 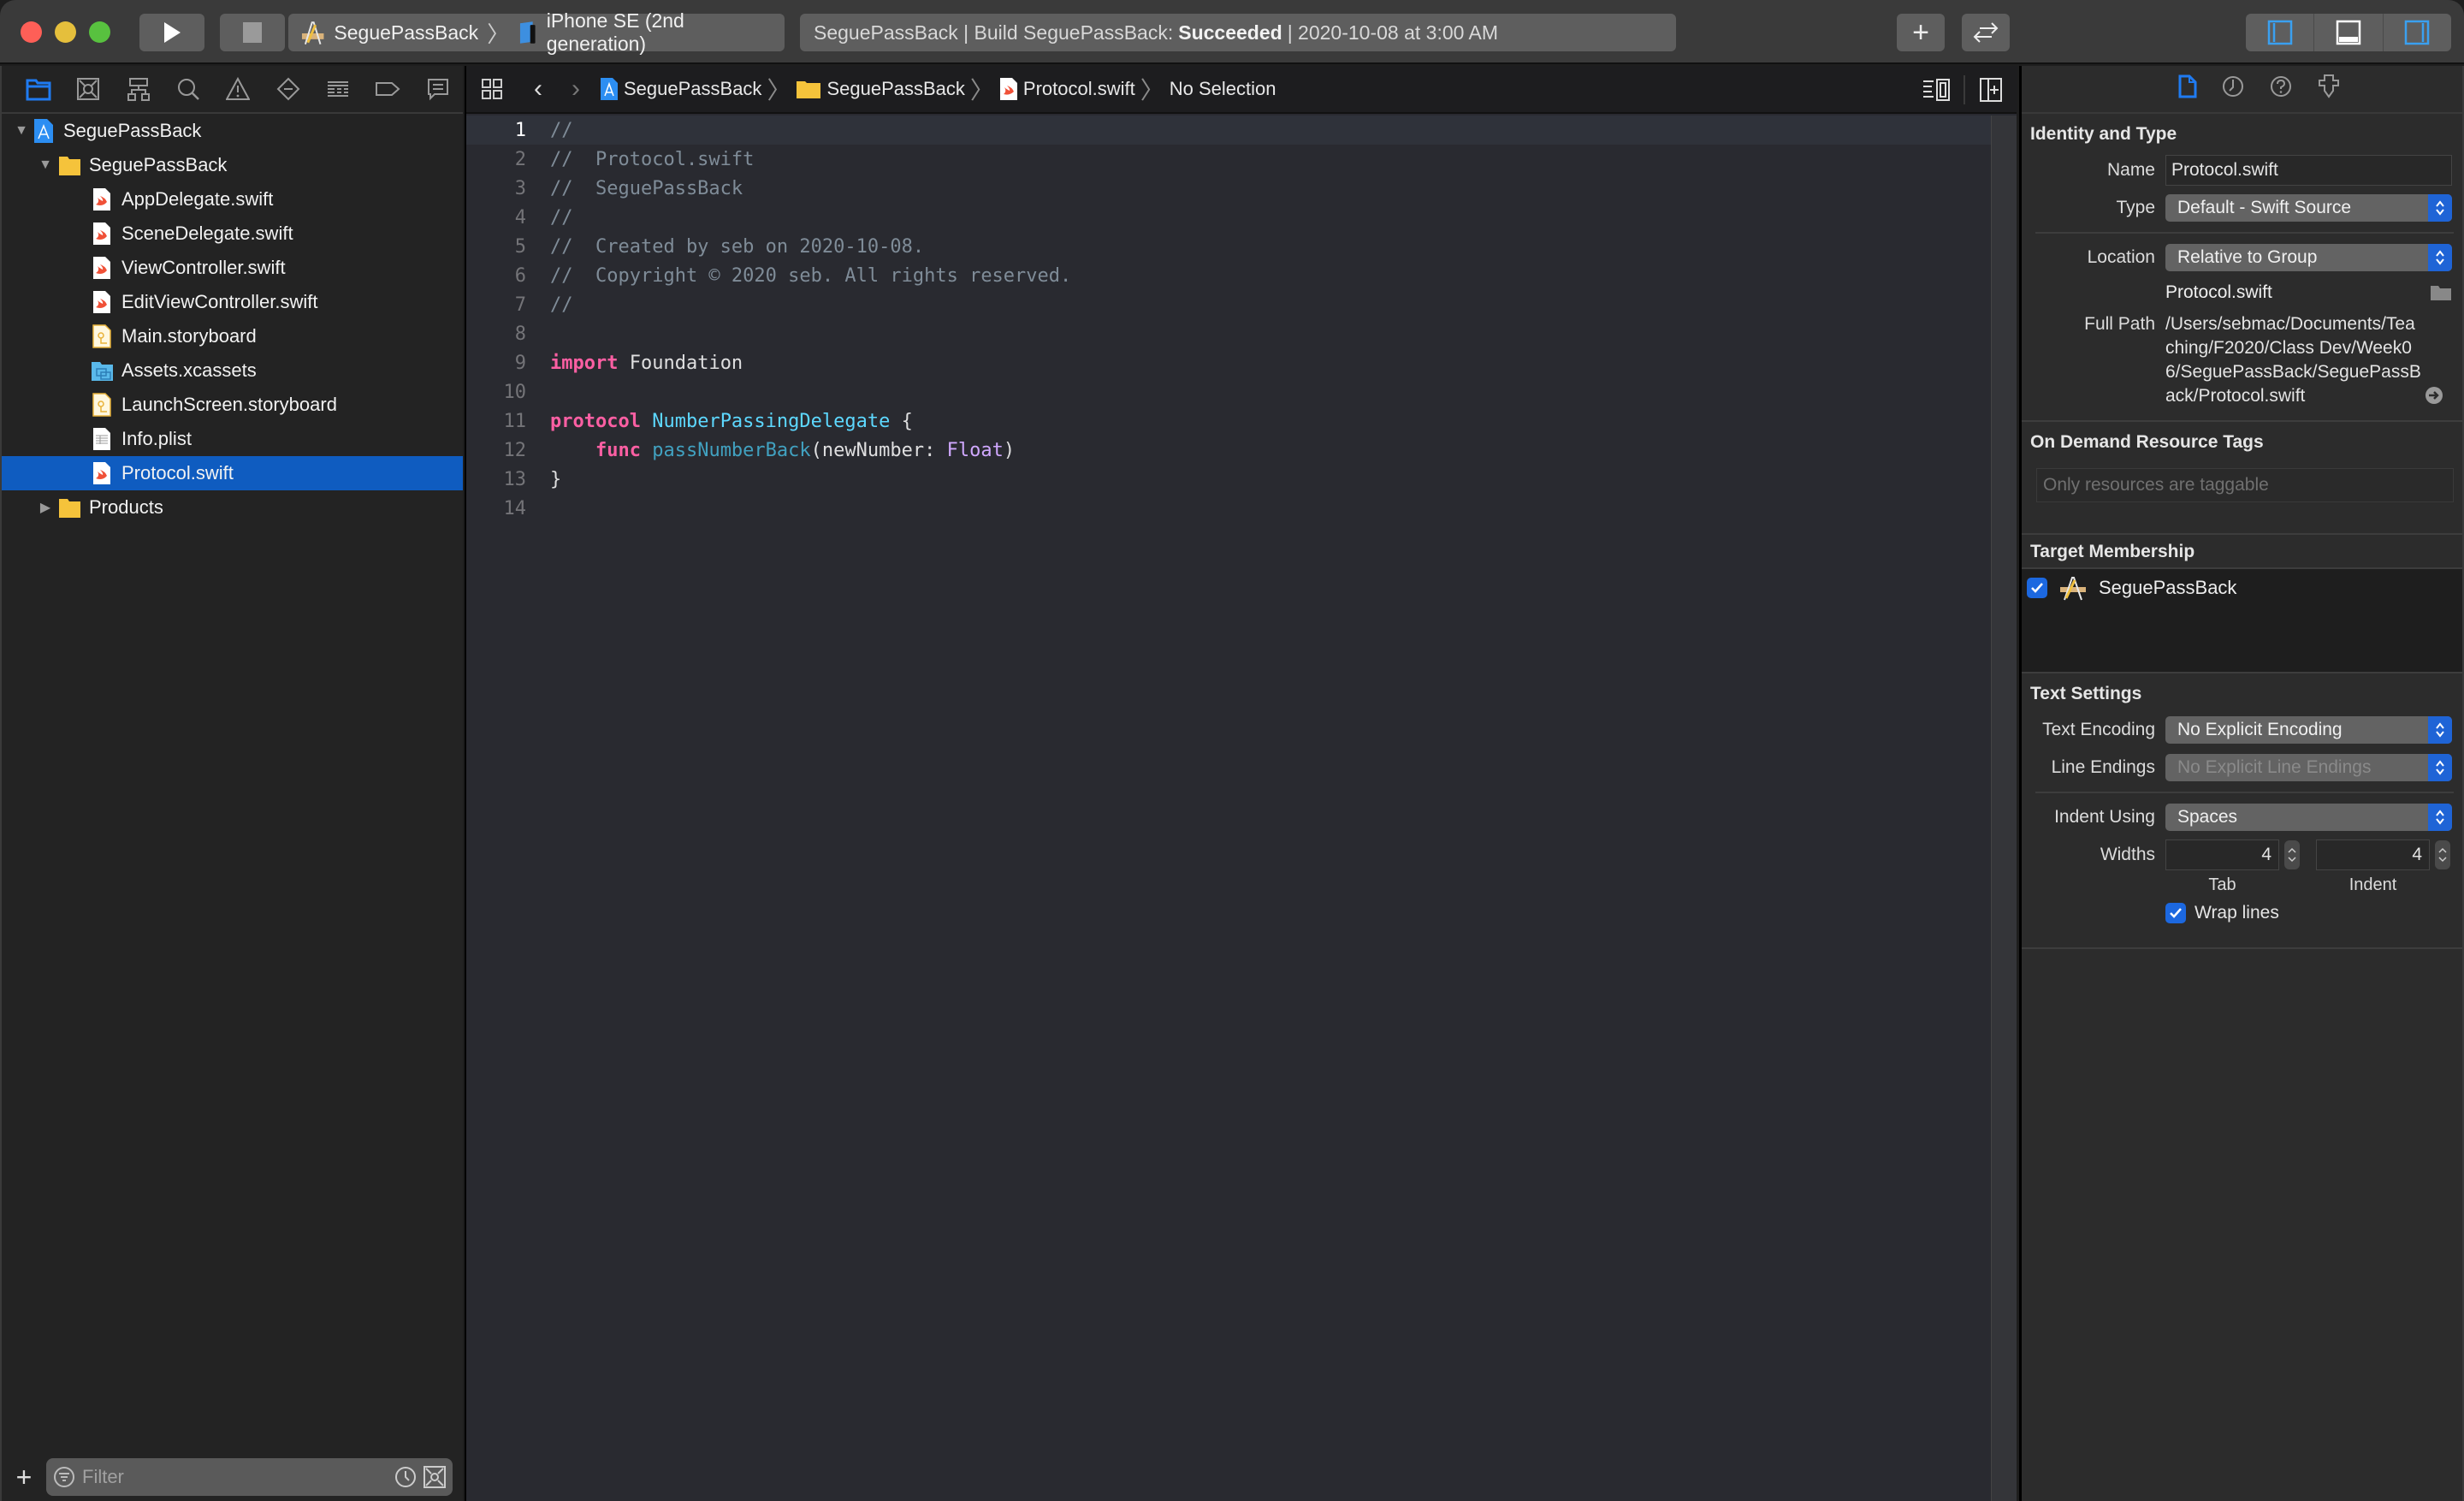 What do you see at coordinates (2417, 32) in the screenshot?
I see `toggle-inspector-button` at bounding box center [2417, 32].